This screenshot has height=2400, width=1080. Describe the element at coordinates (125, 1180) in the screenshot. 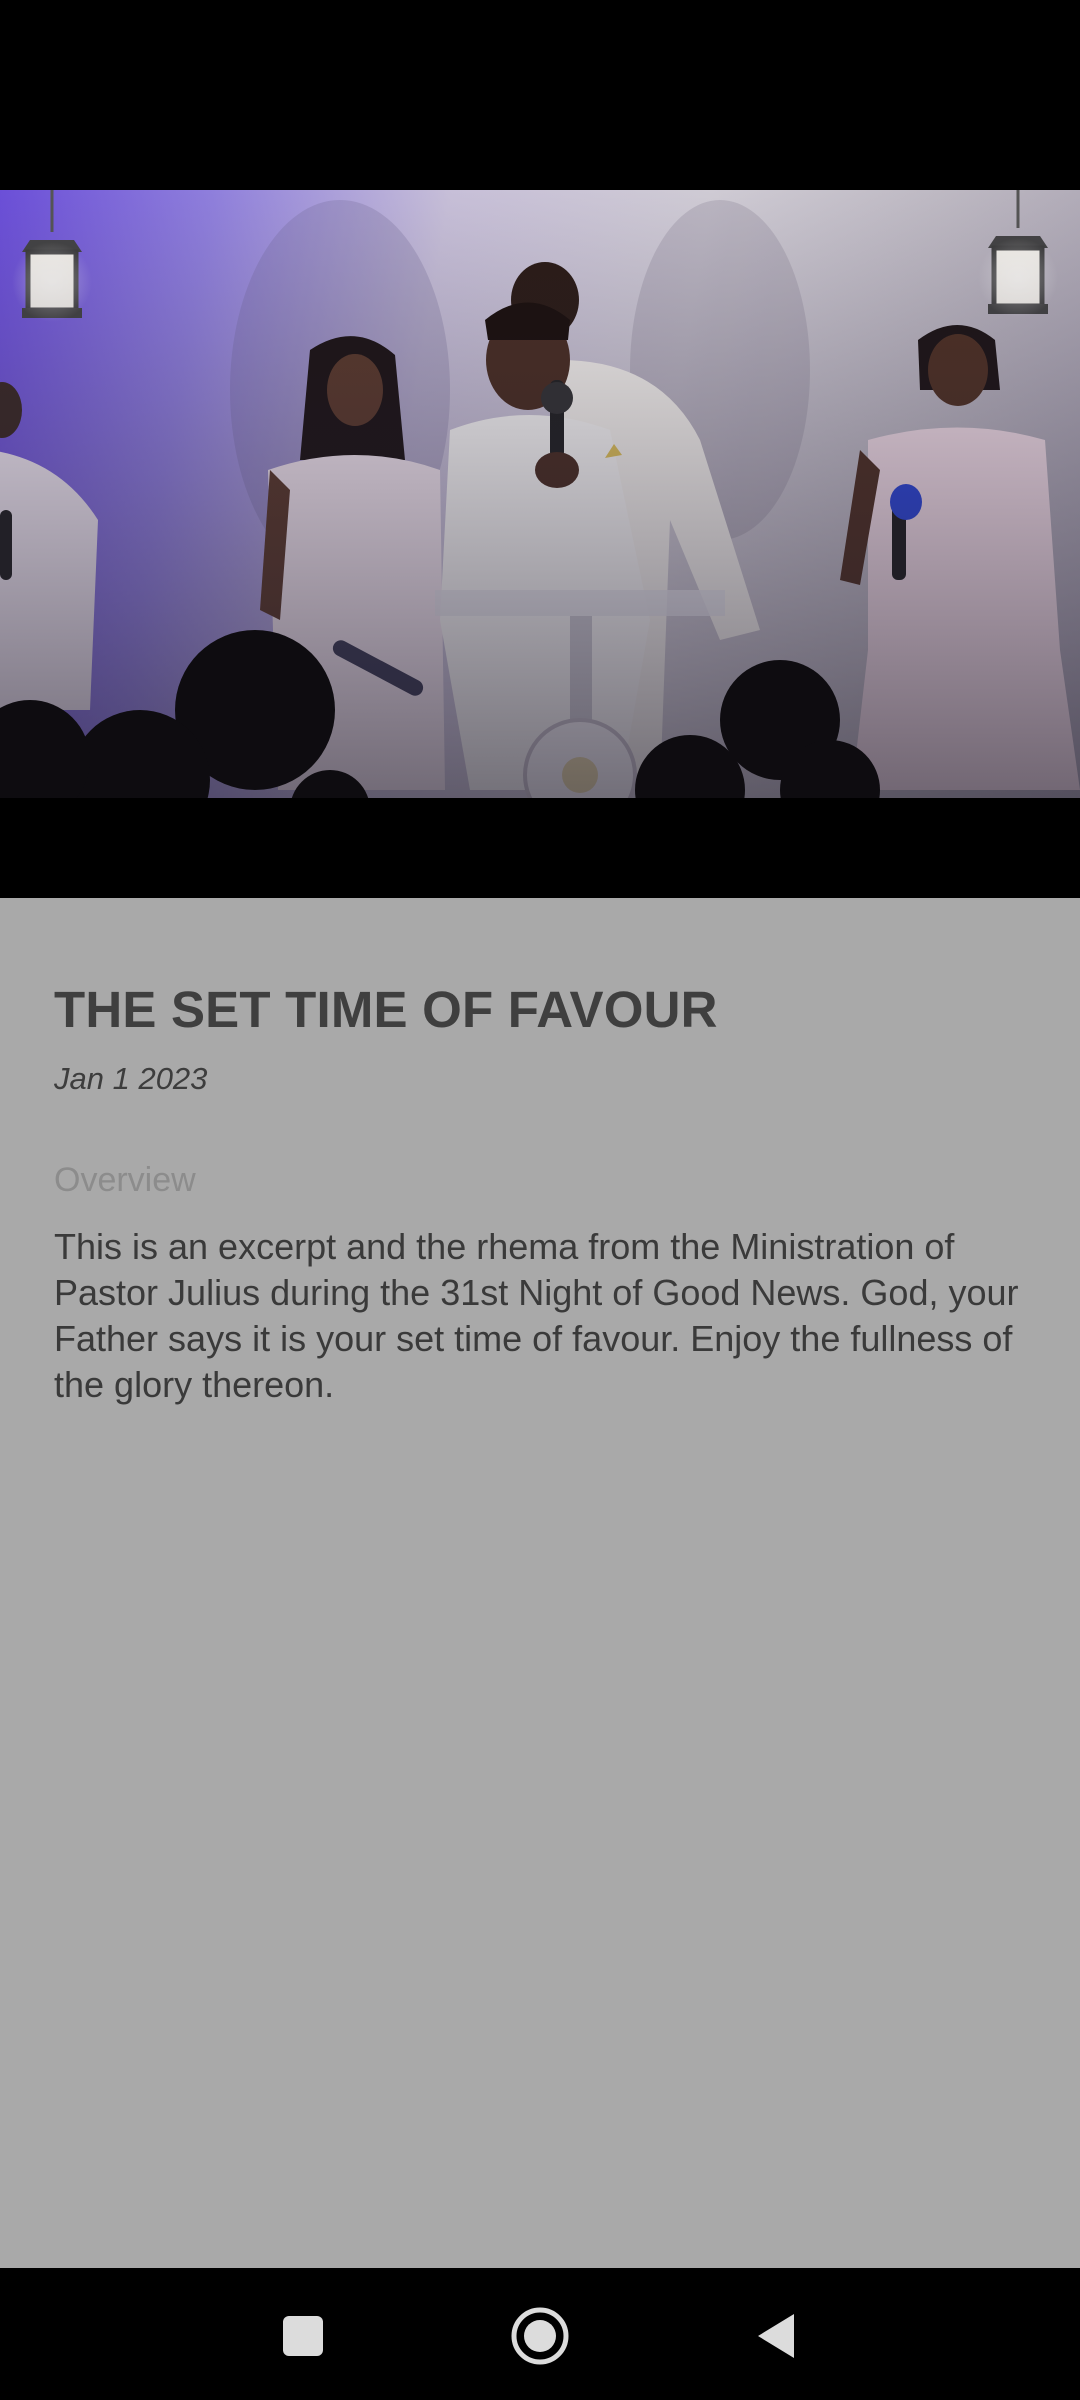

I see `overview-label: Overview` at that location.